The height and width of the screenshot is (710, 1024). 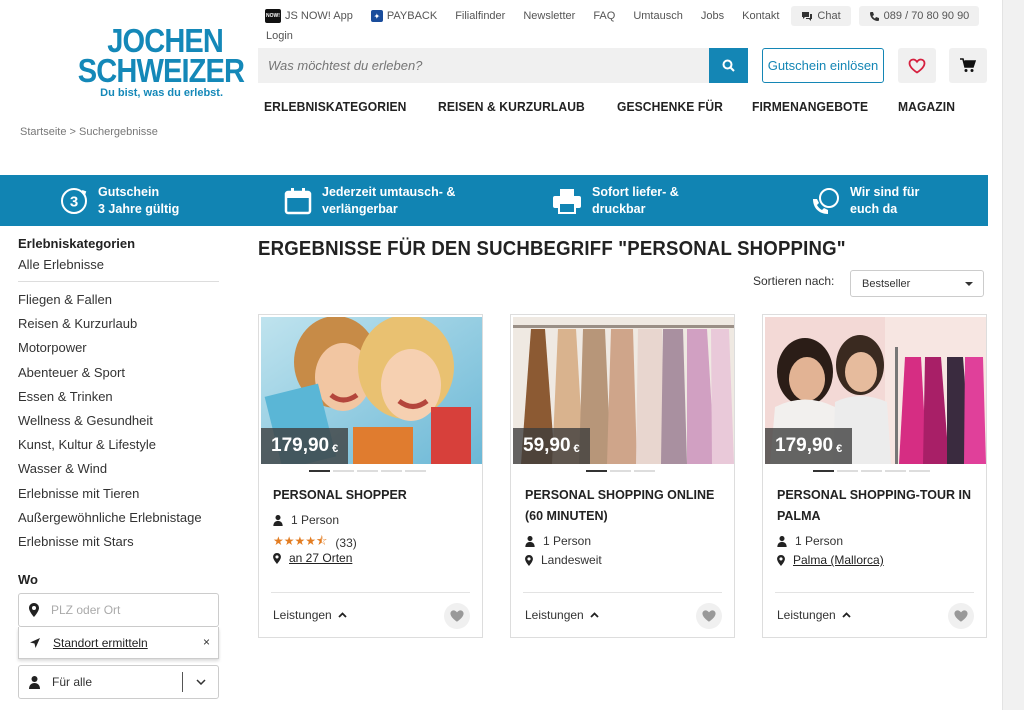 What do you see at coordinates (389, 191) in the screenshot?
I see `usp-2-line-1: Jederzeit umtausch- &` at bounding box center [389, 191].